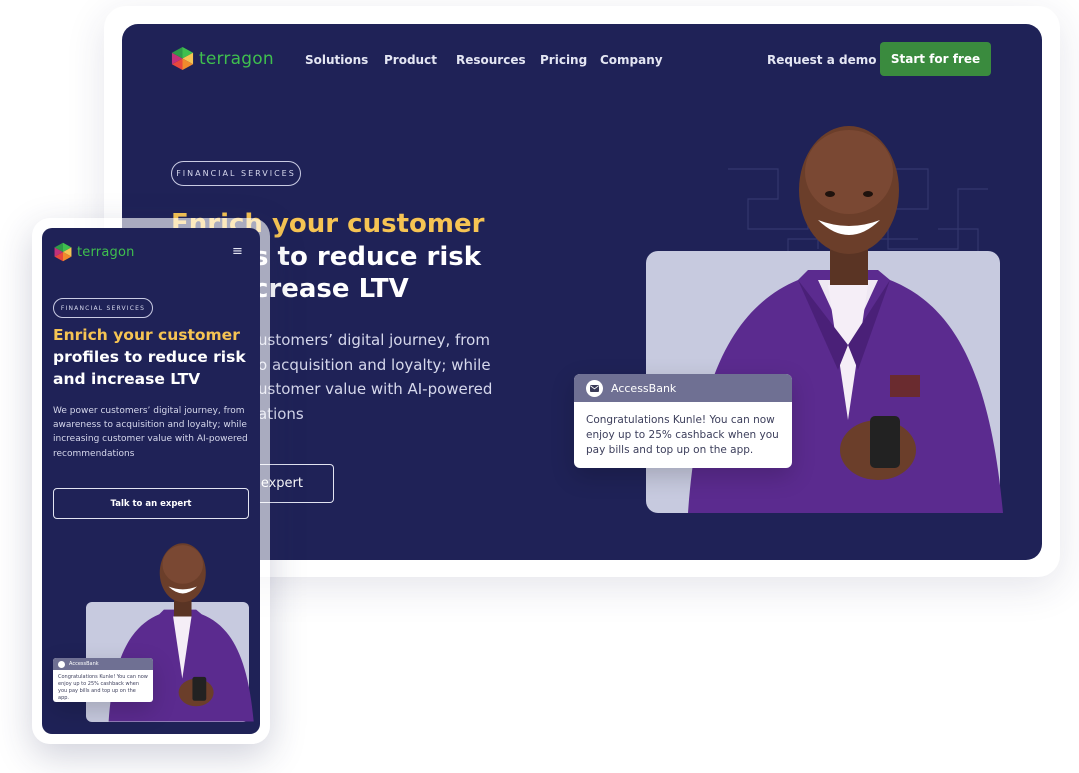 The image size is (1079, 773). Describe the element at coordinates (236, 173) in the screenshot. I see `category-badge: FINANCIAL SERVICES` at that location.